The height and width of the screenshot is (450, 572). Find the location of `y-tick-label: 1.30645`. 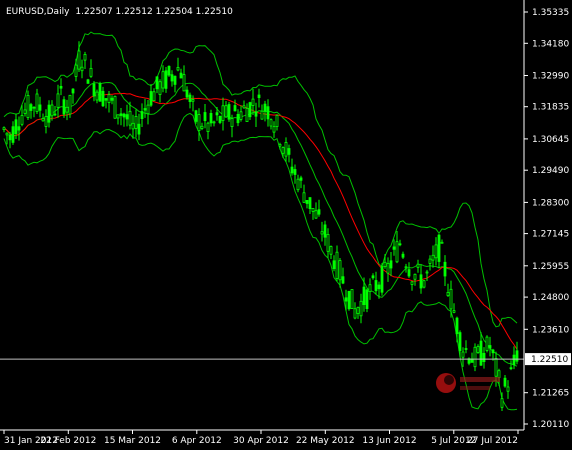

y-tick-label: 1.30645 is located at coordinates (550, 140).